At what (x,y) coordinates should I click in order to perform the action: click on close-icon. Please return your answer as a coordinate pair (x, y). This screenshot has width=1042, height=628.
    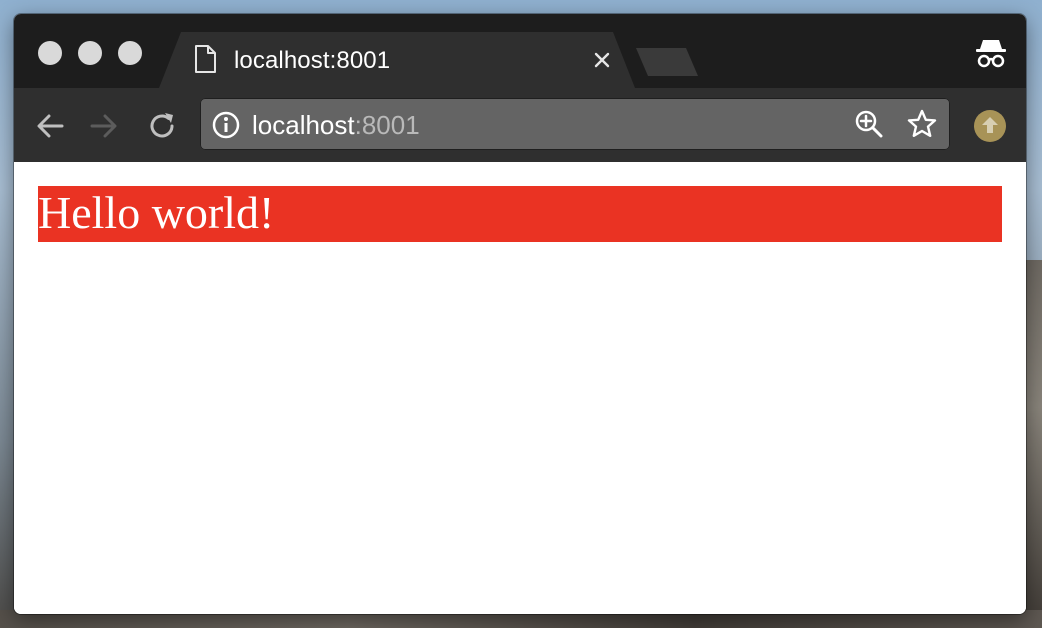
    Looking at the image, I should click on (602, 60).